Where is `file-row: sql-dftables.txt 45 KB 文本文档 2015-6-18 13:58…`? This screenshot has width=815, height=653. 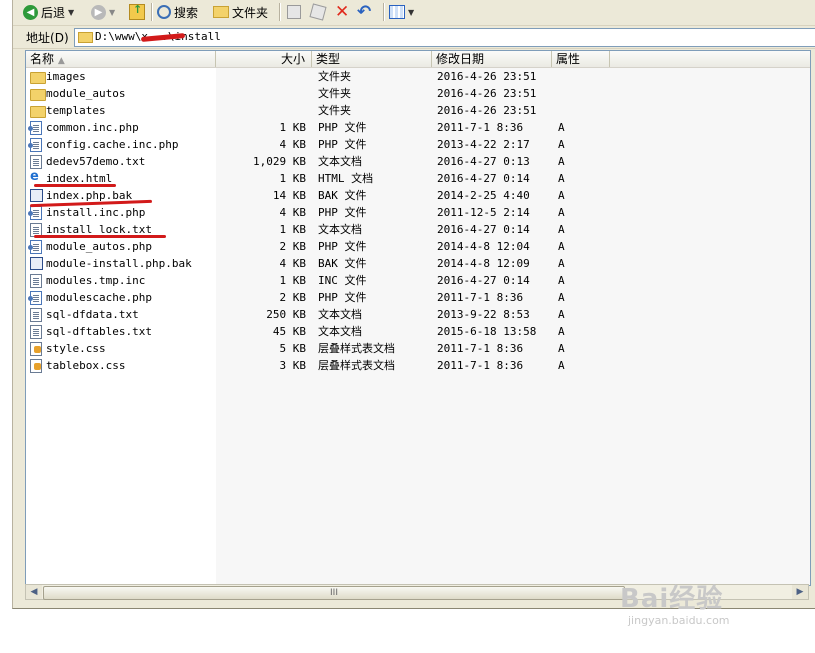
file-row: sql-dftables.txt 45 KB 文本文档 2015-6-18 13:58… is located at coordinates (318, 331).